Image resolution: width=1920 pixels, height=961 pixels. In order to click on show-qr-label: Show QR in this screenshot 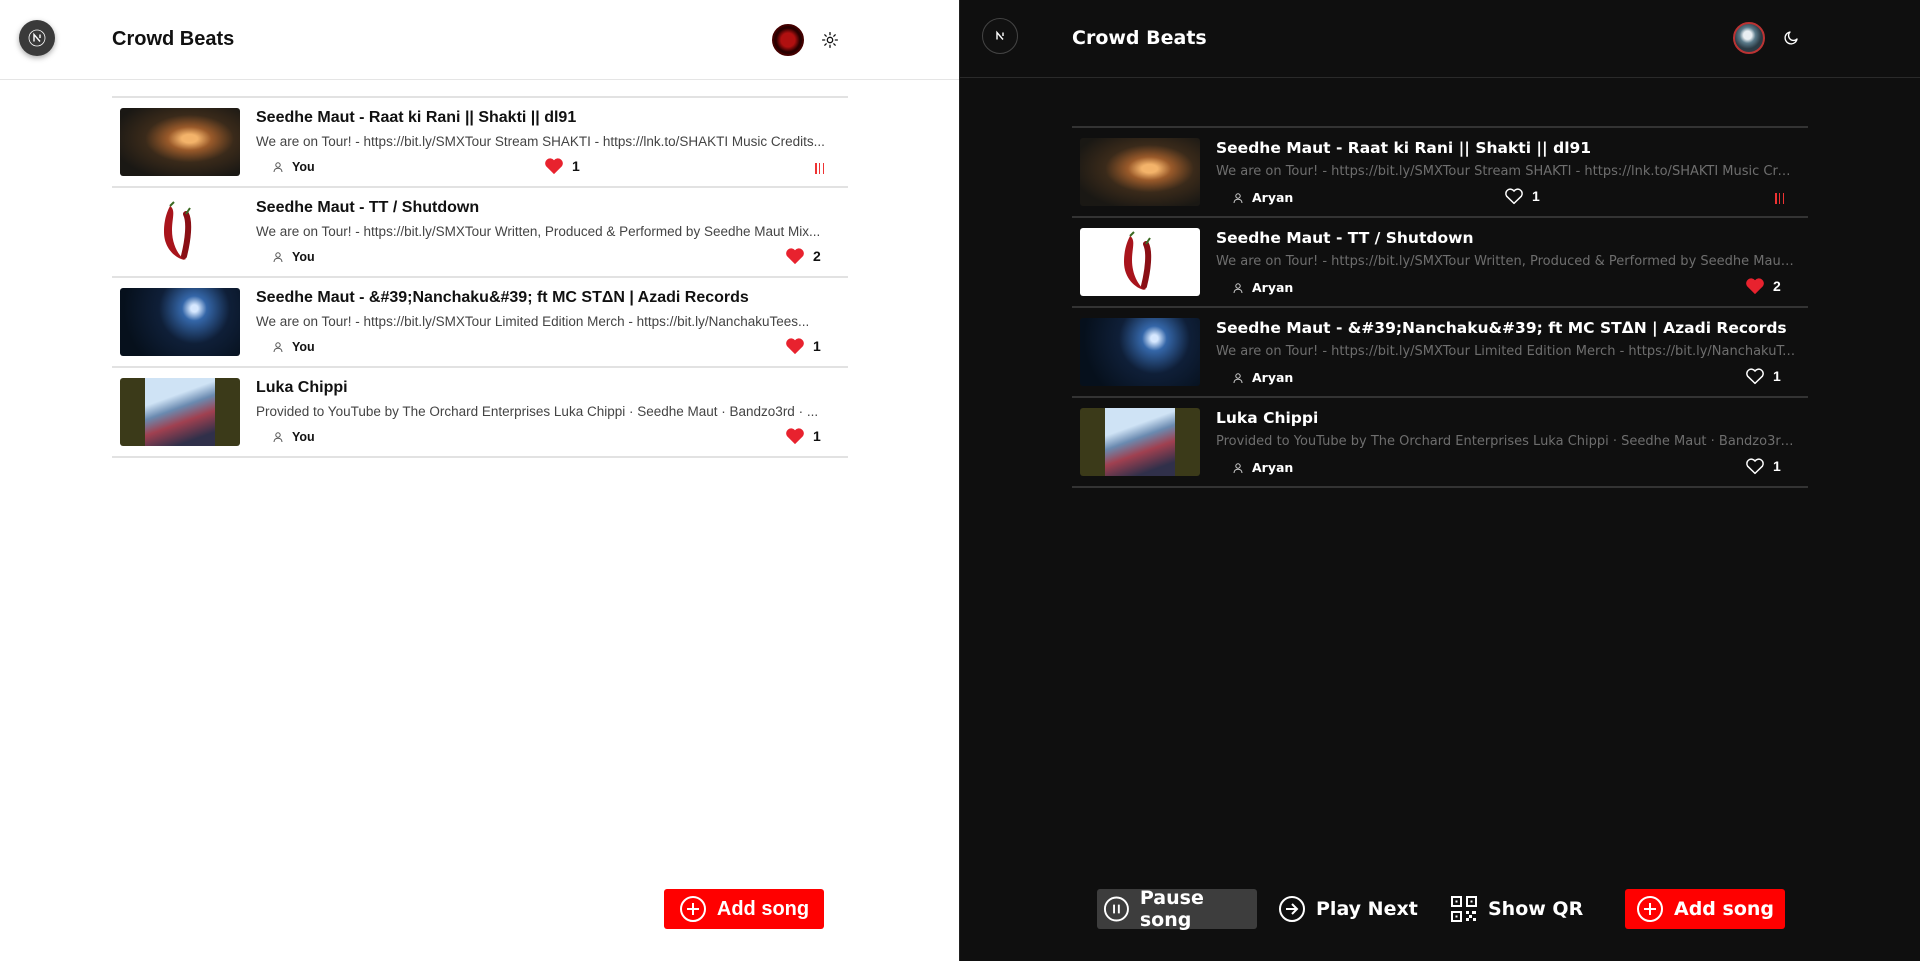, I will do `click(1536, 909)`.